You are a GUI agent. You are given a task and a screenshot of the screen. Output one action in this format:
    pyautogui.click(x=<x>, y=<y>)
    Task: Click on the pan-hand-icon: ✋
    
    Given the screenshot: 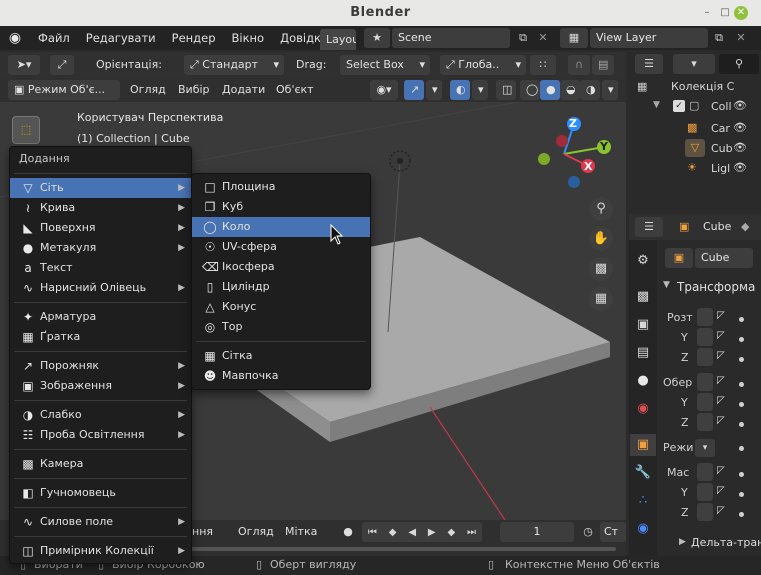 What is the action you would take?
    pyautogui.click(x=601, y=239)
    